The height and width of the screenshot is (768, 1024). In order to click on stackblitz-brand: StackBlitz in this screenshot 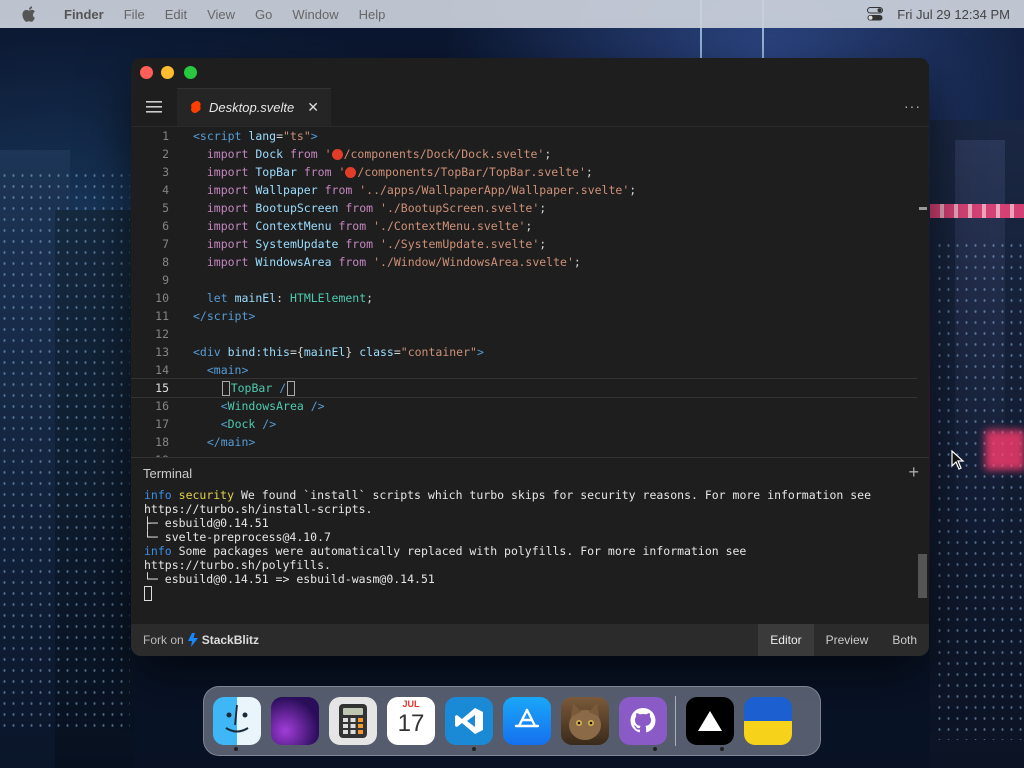, I will do `click(230, 640)`.